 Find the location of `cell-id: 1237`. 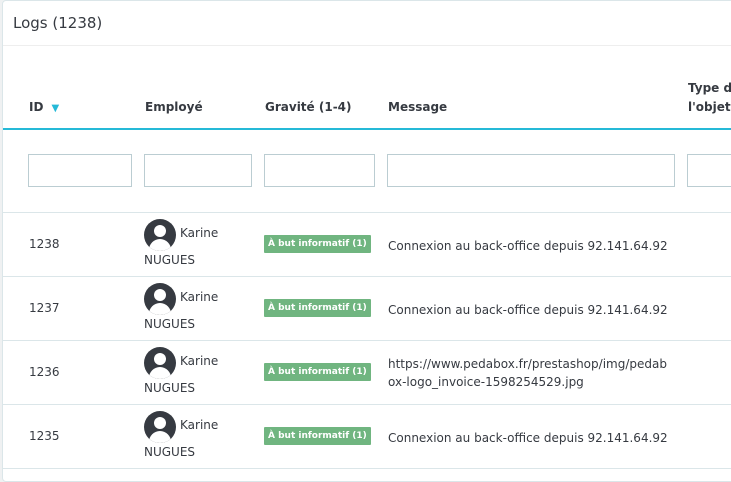

cell-id: 1237 is located at coordinates (44, 308).